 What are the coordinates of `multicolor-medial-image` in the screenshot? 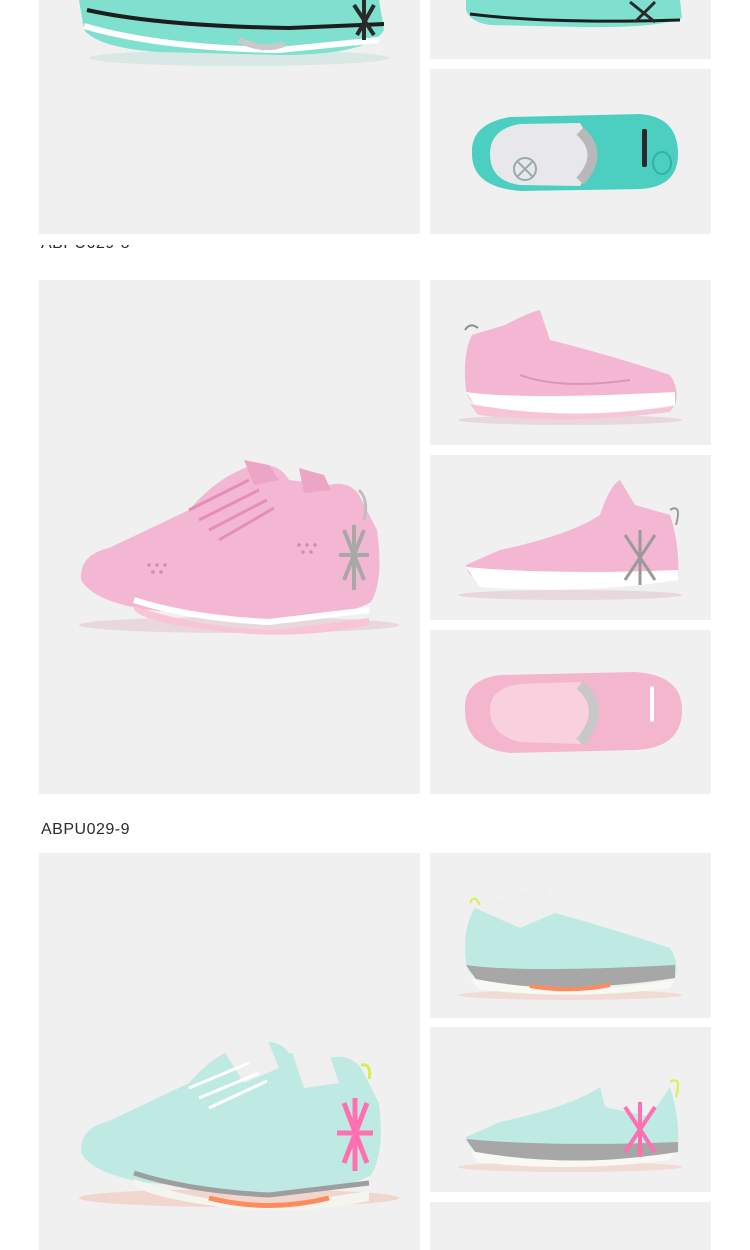 It's located at (570, 1109).